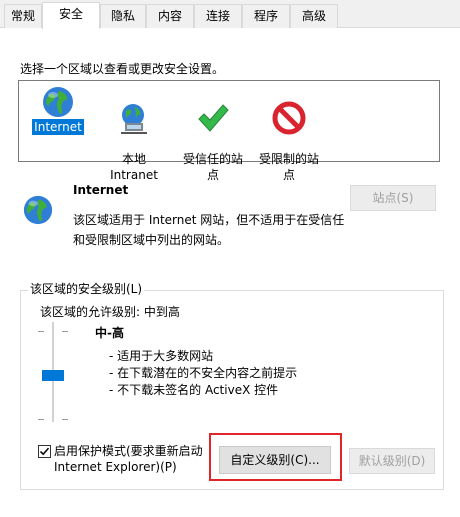 The image size is (460, 517). What do you see at coordinates (110, 312) in the screenshot?
I see `allowed-levels-text: 该区域的允许级别: 中到高` at bounding box center [110, 312].